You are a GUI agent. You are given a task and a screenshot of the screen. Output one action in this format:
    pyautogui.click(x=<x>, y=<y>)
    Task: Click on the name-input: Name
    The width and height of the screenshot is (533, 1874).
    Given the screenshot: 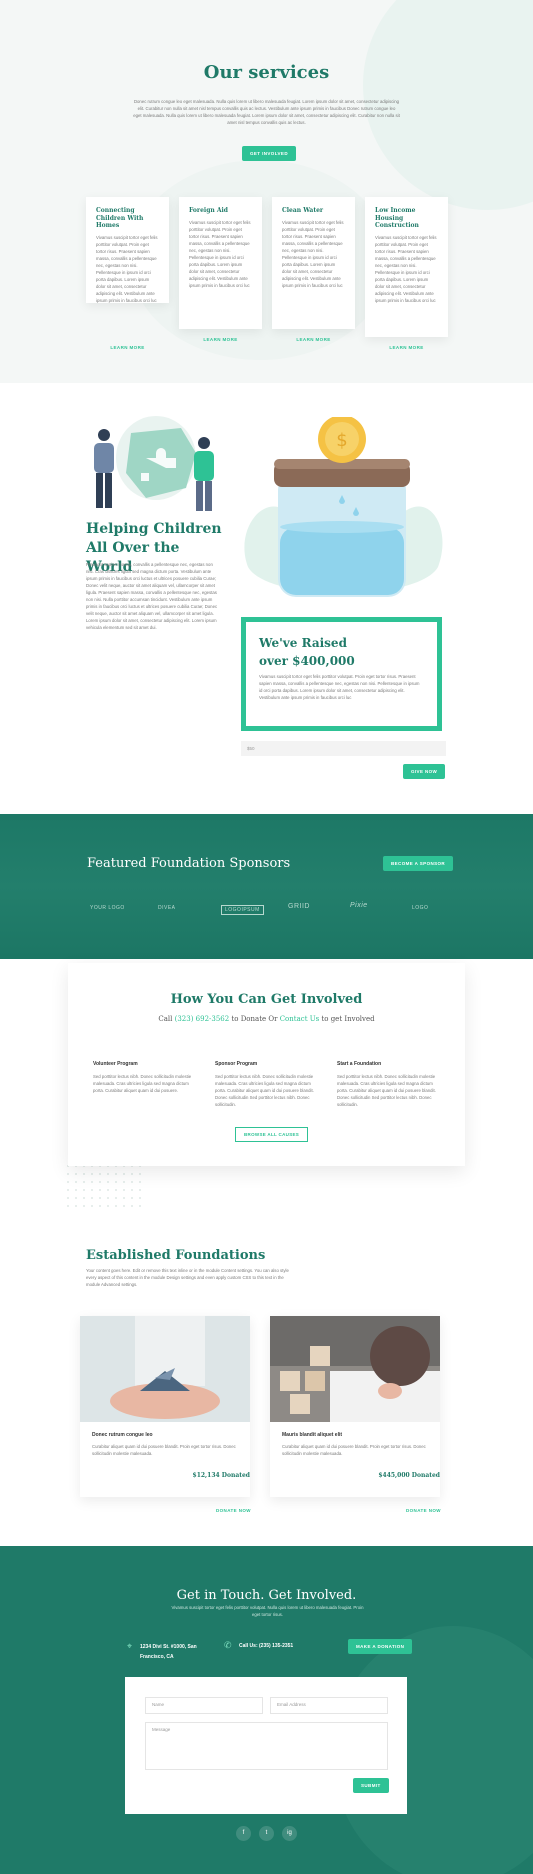 What is the action you would take?
    pyautogui.click(x=204, y=1705)
    